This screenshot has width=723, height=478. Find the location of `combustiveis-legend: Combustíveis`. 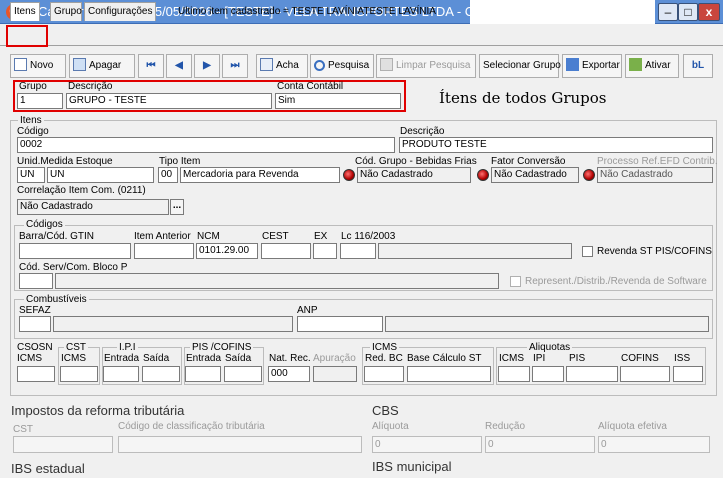

combustiveis-legend: Combustíveis is located at coordinates (56, 299).